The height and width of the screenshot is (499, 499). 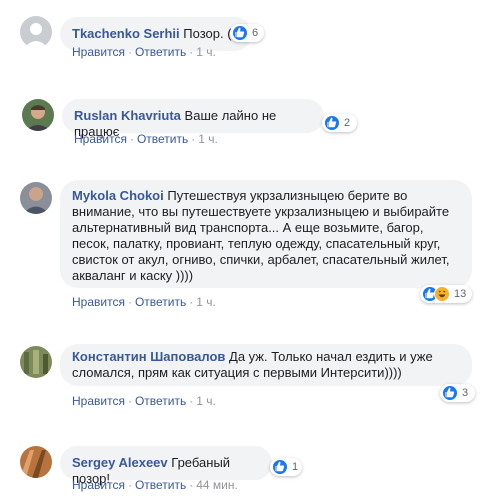 What do you see at coordinates (217, 485) in the screenshot?
I see `timestamp: 44 мин.` at bounding box center [217, 485].